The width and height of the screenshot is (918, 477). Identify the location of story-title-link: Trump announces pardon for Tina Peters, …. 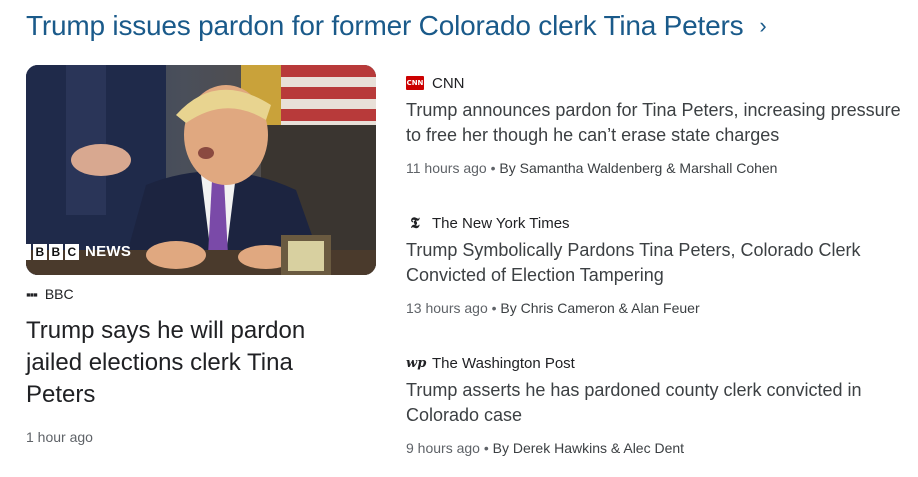
(656, 123).